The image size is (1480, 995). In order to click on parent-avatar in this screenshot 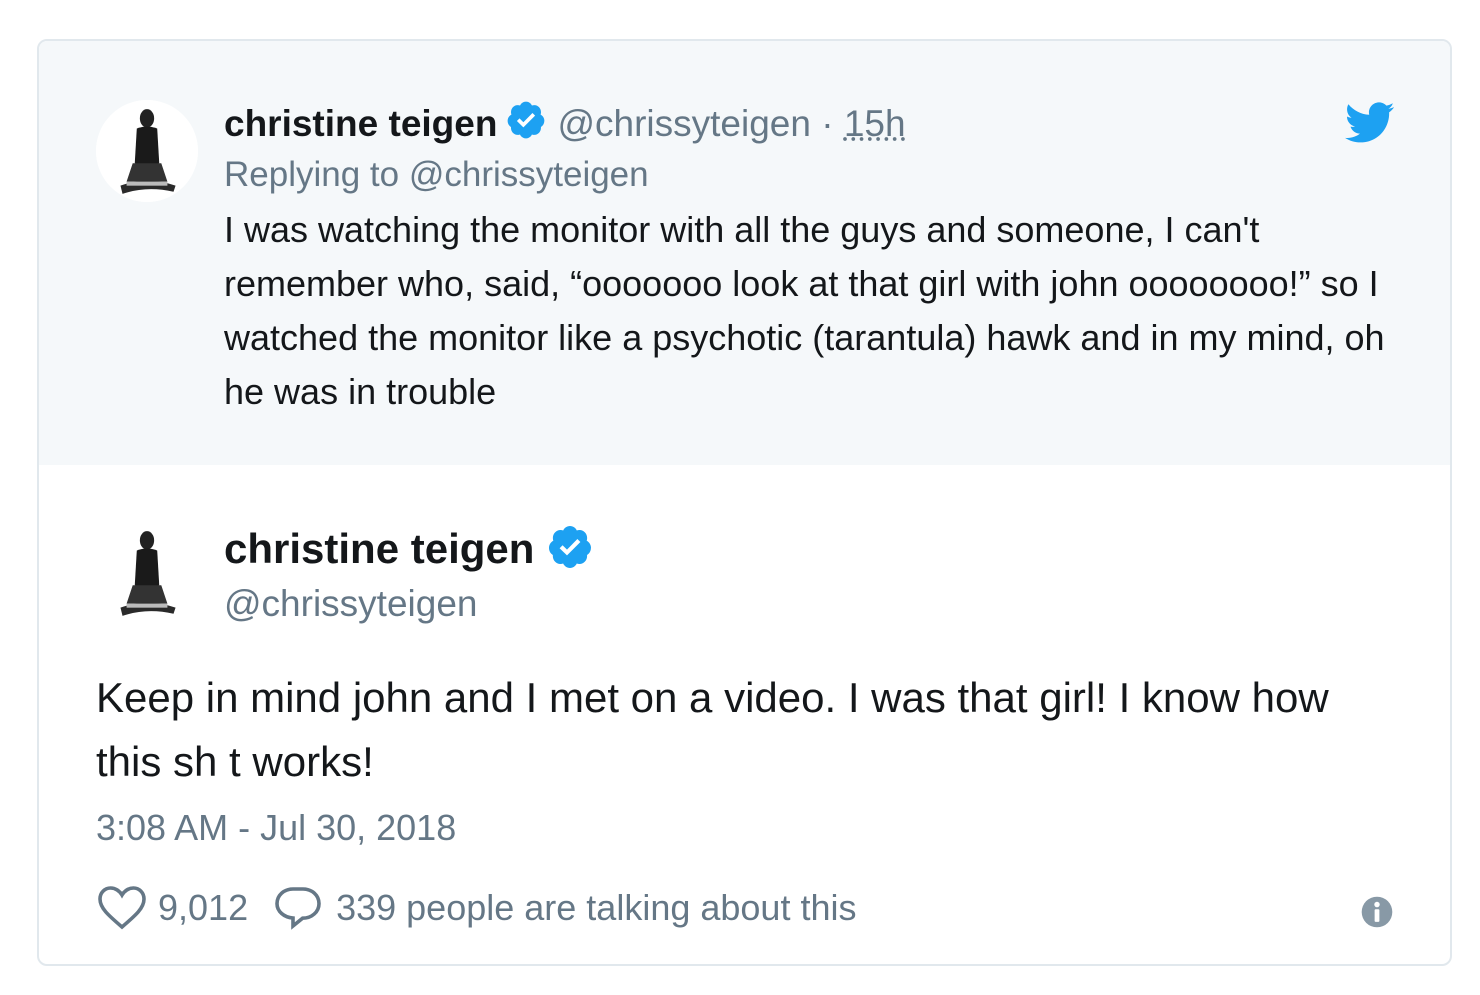, I will do `click(147, 151)`.